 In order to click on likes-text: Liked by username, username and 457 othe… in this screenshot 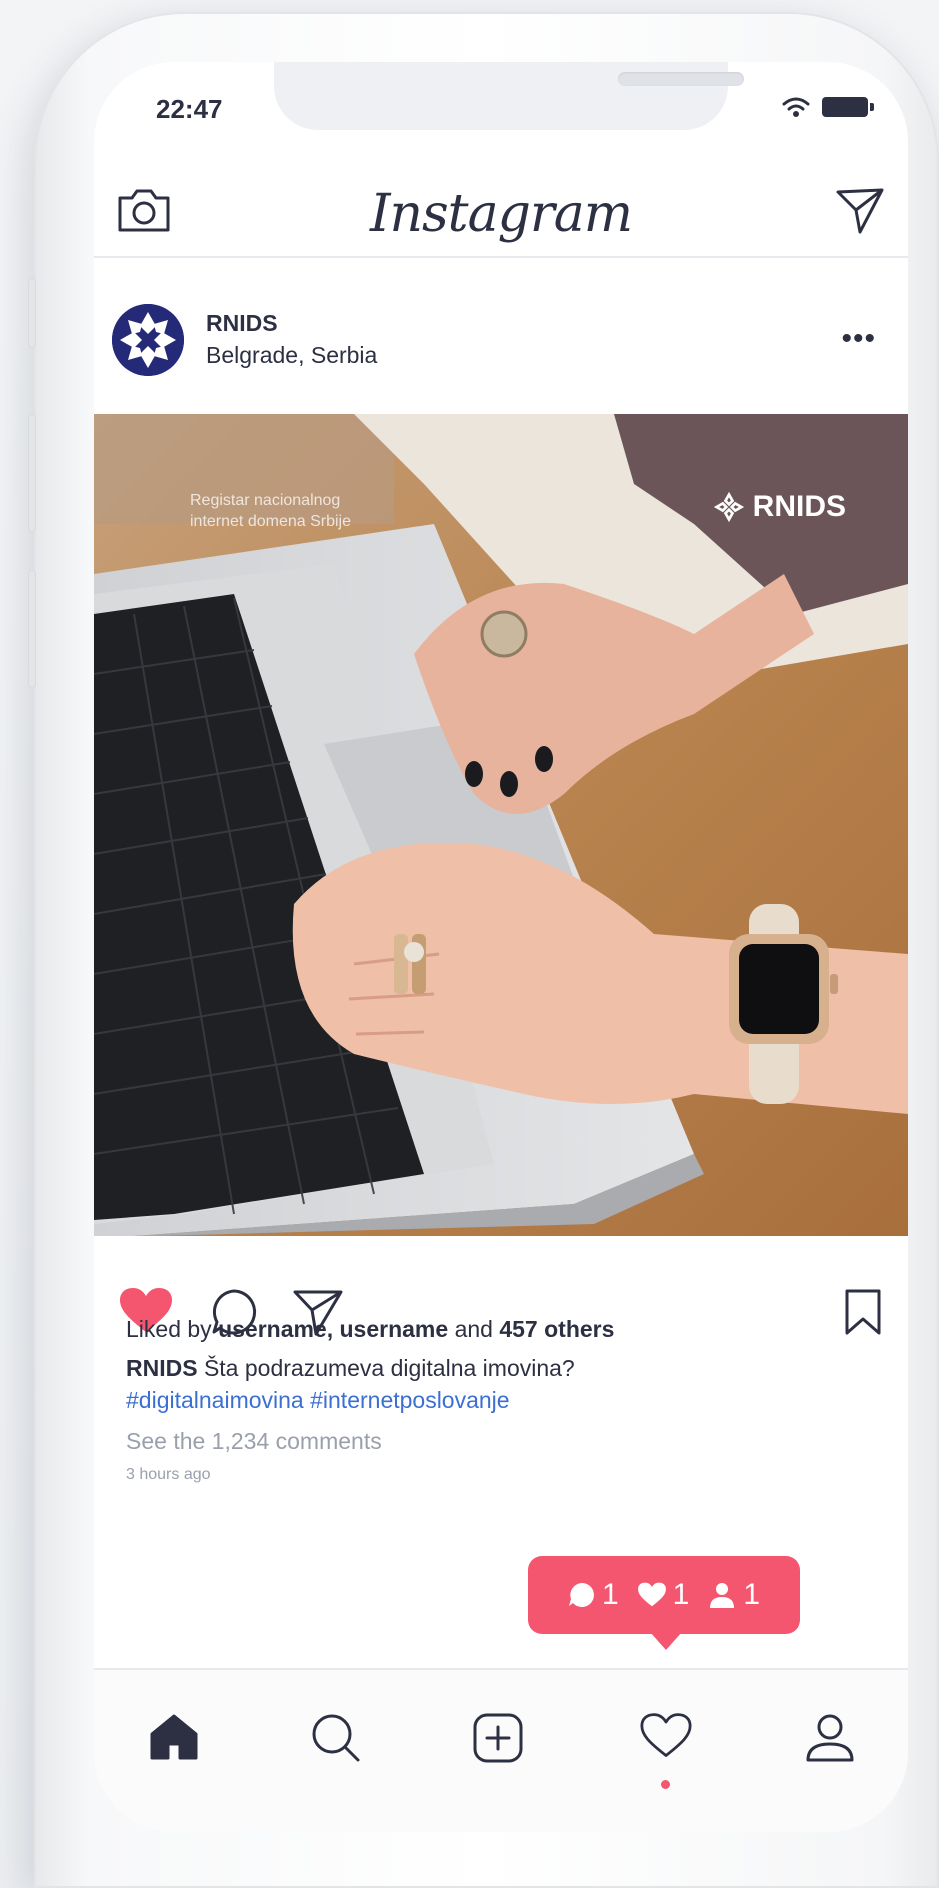, I will do `click(370, 1329)`.